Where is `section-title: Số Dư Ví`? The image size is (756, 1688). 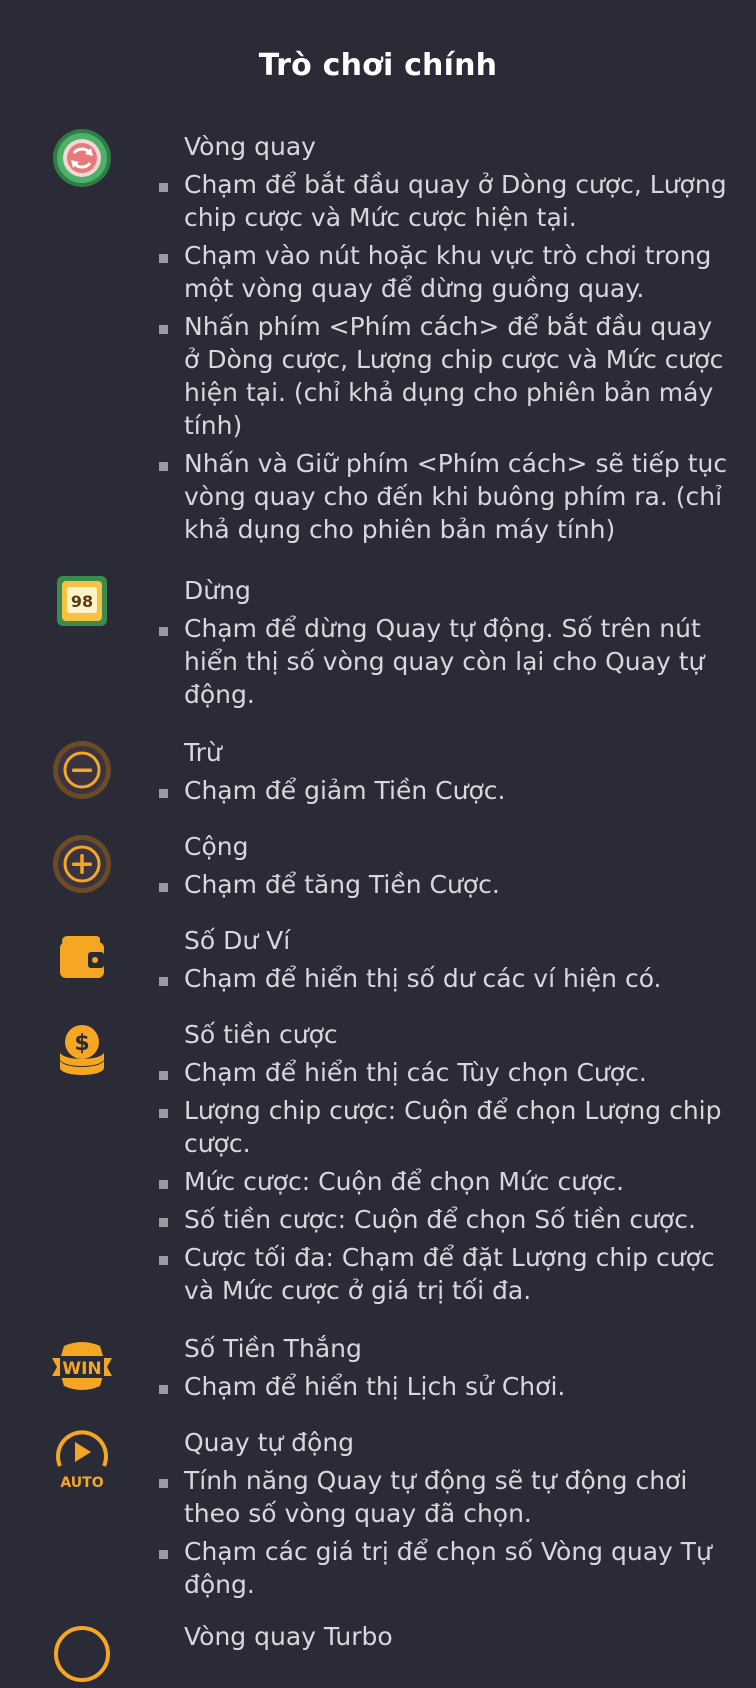 section-title: Số Dư Ví is located at coordinates (237, 940).